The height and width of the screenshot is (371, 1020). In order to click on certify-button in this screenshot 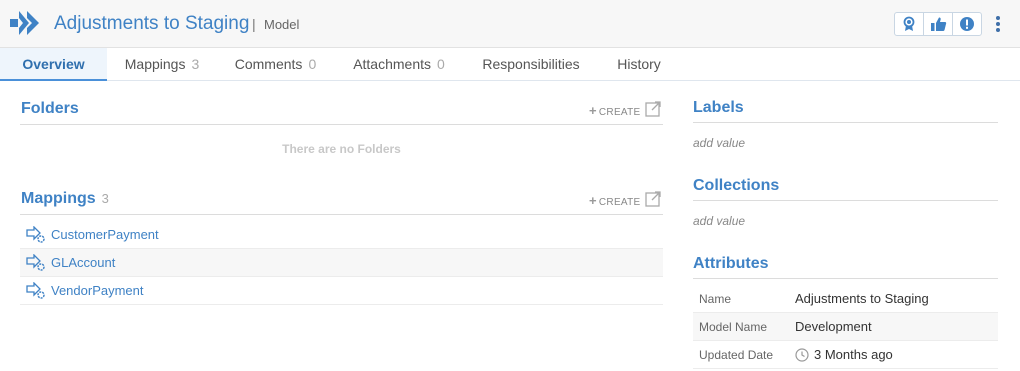, I will do `click(909, 24)`.